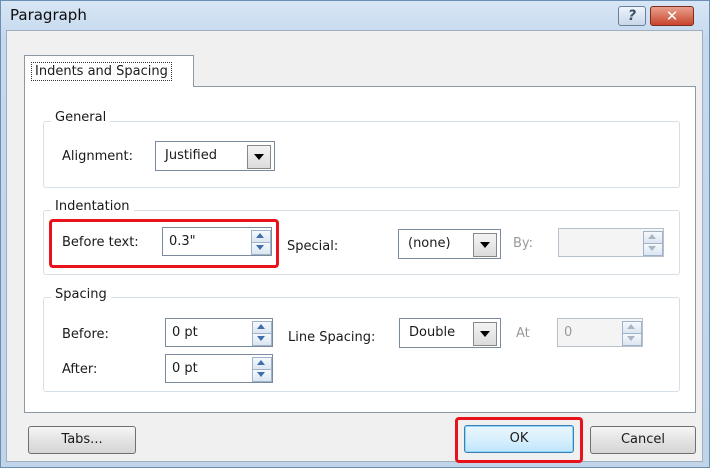 The image size is (710, 468). Describe the element at coordinates (355, 16) in the screenshot. I see `title-bar: Paragraph ? ✕` at that location.